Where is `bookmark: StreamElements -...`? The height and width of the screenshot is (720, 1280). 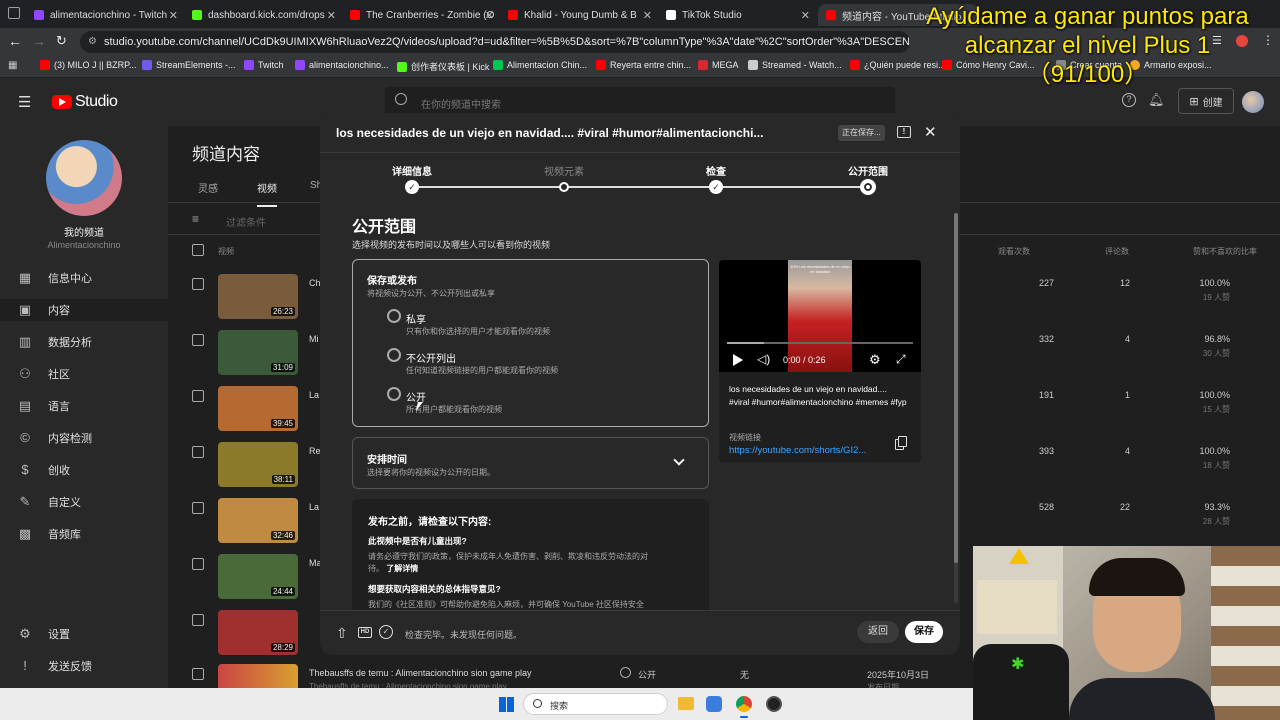
bookmark: StreamElements -... is located at coordinates (189, 65).